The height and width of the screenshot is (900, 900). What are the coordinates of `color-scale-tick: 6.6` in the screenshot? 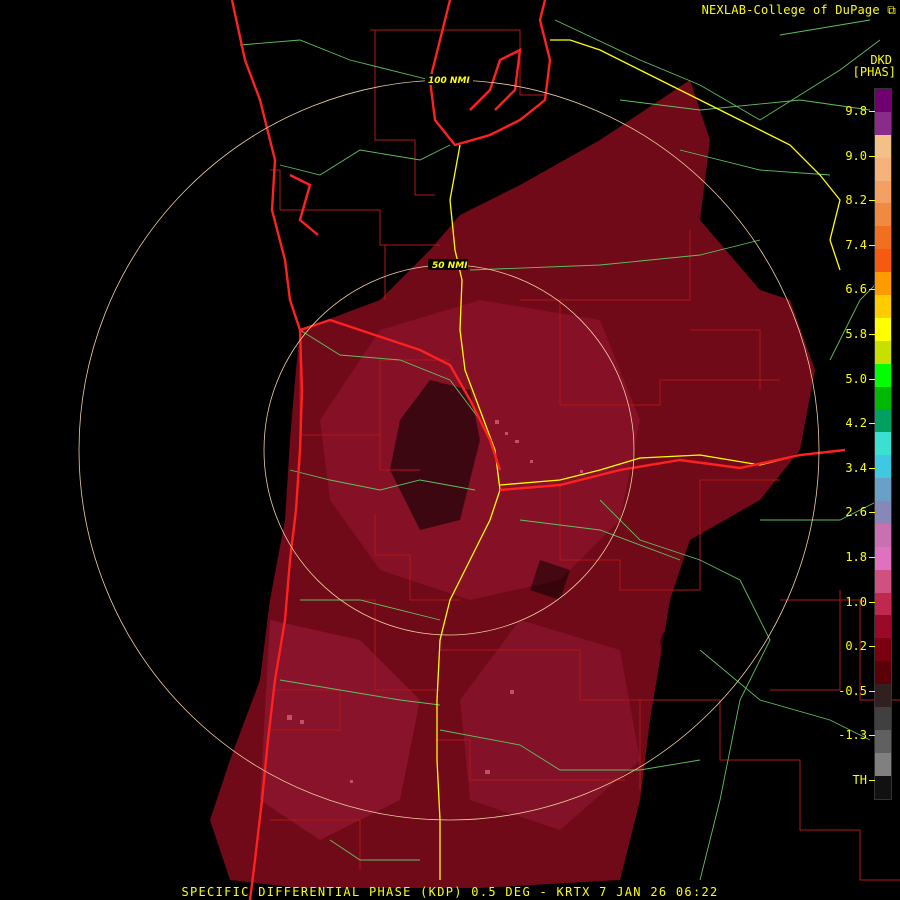 It's located at (851, 289).